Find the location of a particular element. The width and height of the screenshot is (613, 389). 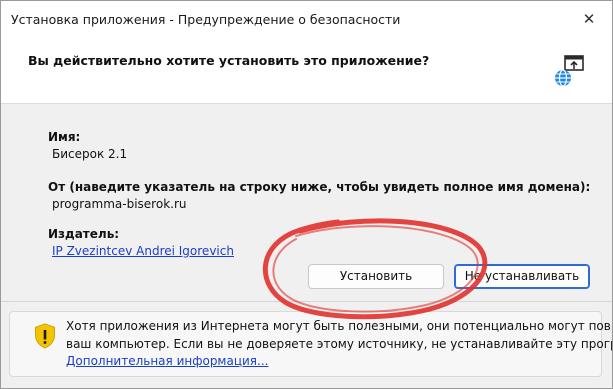

install-button: Установить is located at coordinates (376, 276).